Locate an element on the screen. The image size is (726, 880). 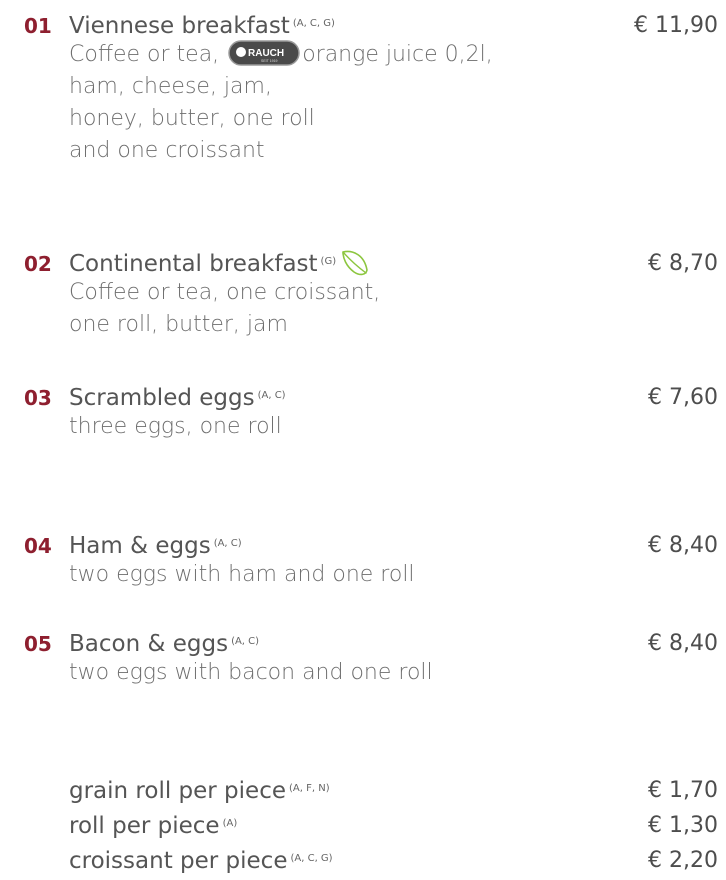
item-description: three eggs, one roll is located at coordinates (175, 427).